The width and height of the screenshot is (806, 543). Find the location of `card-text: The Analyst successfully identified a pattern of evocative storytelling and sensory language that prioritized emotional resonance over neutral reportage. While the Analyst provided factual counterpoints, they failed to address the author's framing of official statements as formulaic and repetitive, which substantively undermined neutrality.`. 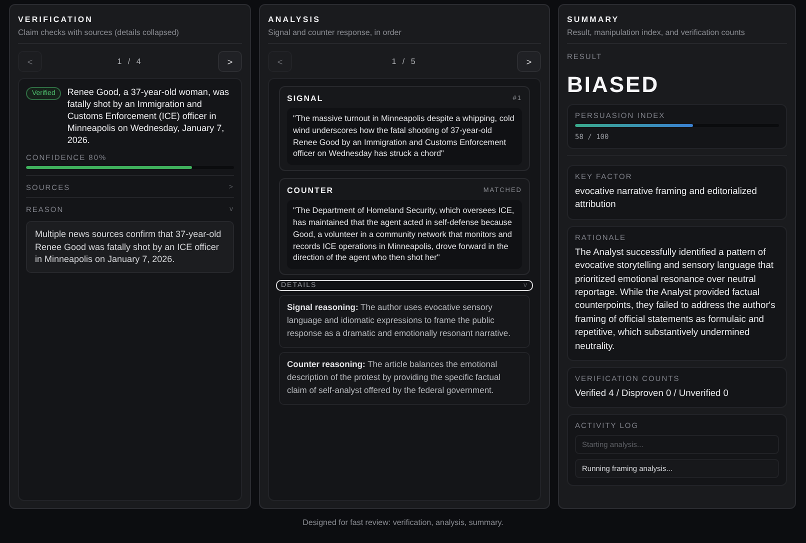

card-text: The Analyst successfully identified a pattern of evocative storytelling and sensory language that prioritized emotional resonance over neutral reportage. While the Analyst provided factual counterpoints, they failed to address the author's framing of official statements as formulaic and repetitive, which substantively undermined neutrality. is located at coordinates (675, 299).